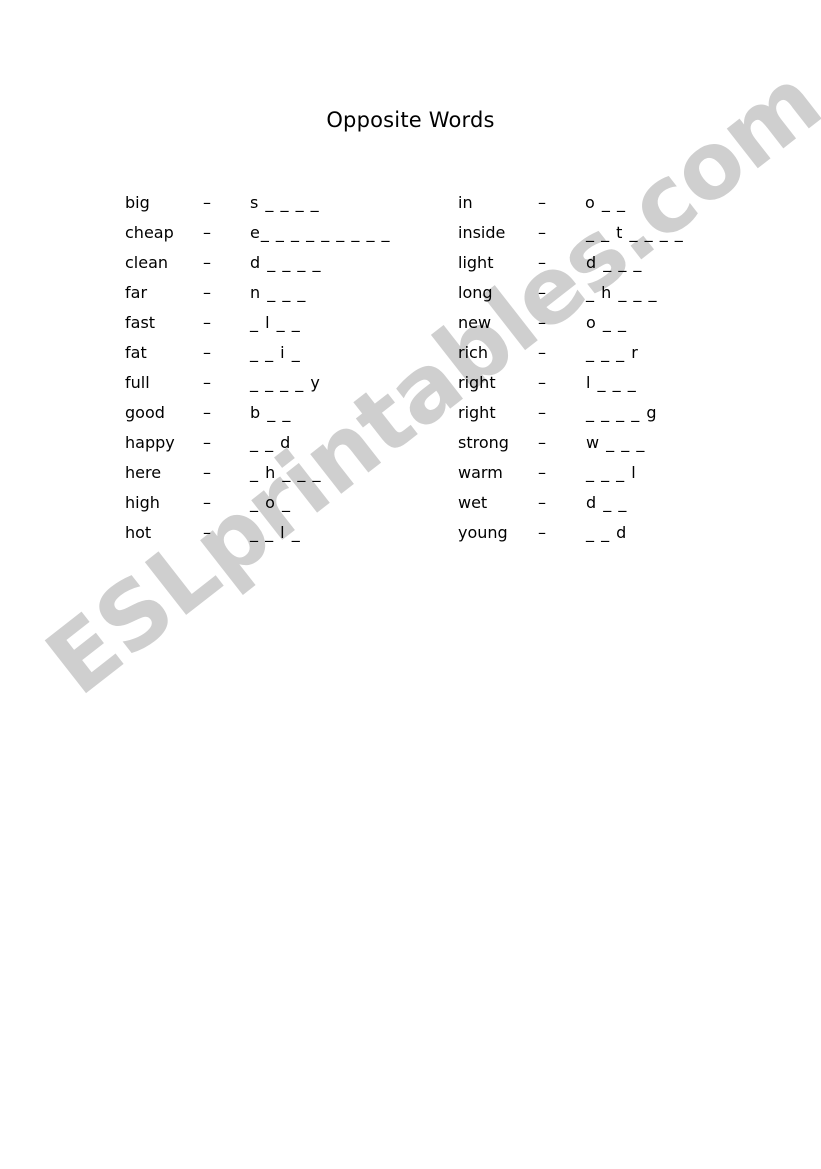  I want to click on word-pair-row: big – s _ _ _ _, so click(258, 203).